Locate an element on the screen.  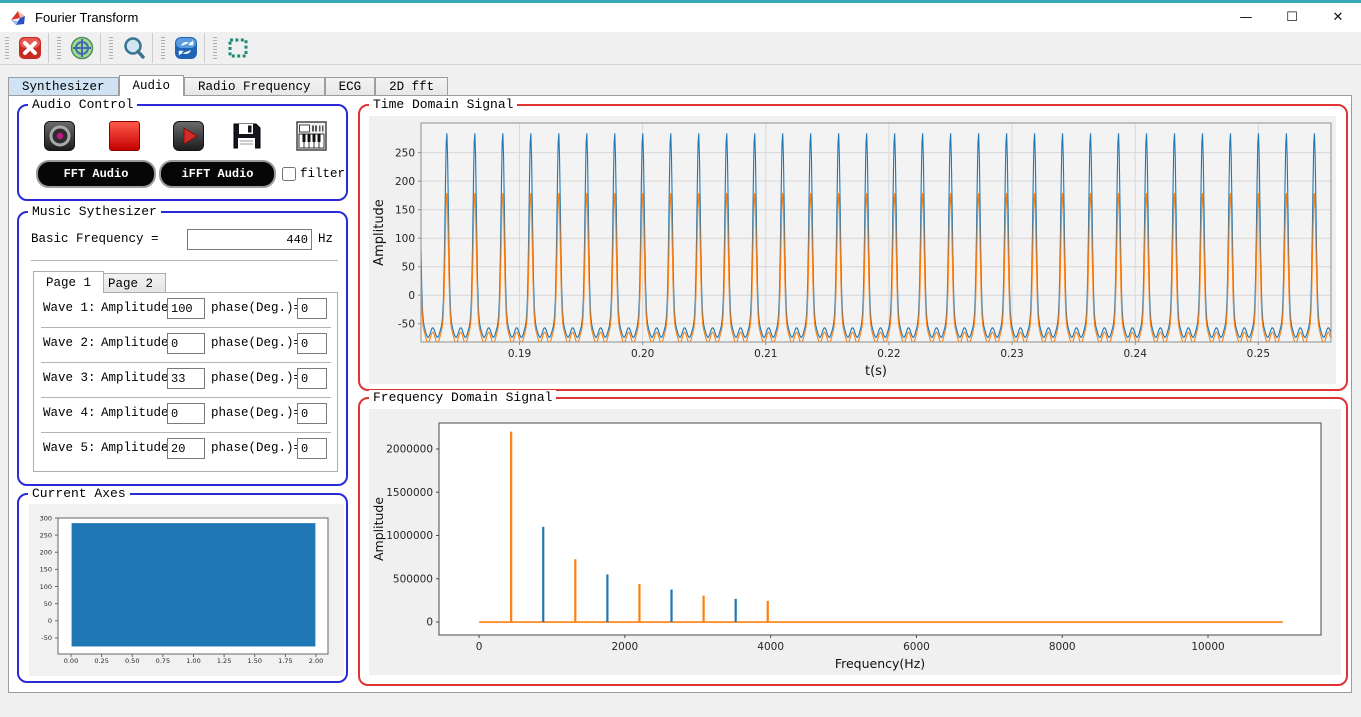
refresh-tool-button is located at coordinates (186, 48).